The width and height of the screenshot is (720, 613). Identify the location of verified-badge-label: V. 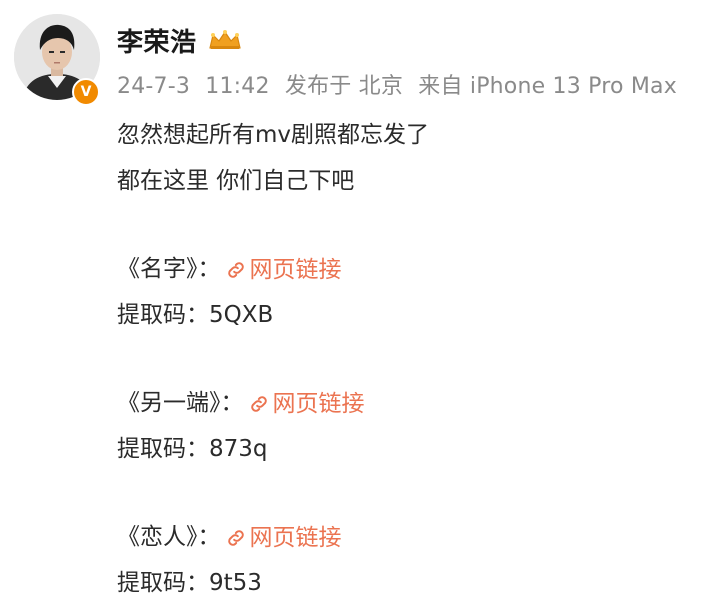
(86, 92).